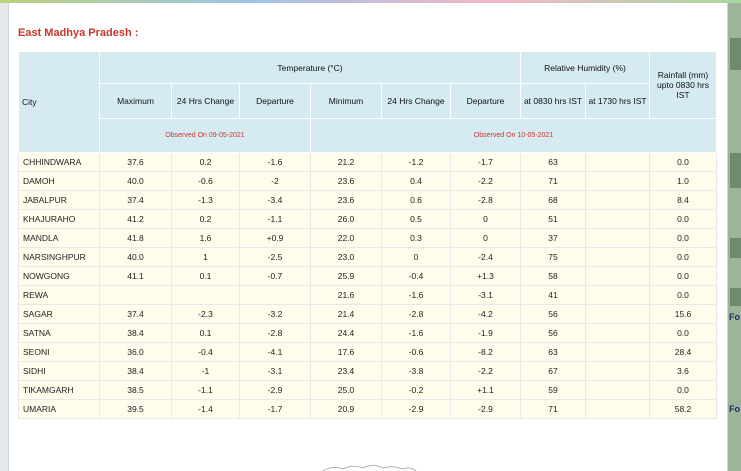 This screenshot has height=471, width=741. Describe the element at coordinates (59, 295) in the screenshot. I see `city-cell: REWA` at that location.